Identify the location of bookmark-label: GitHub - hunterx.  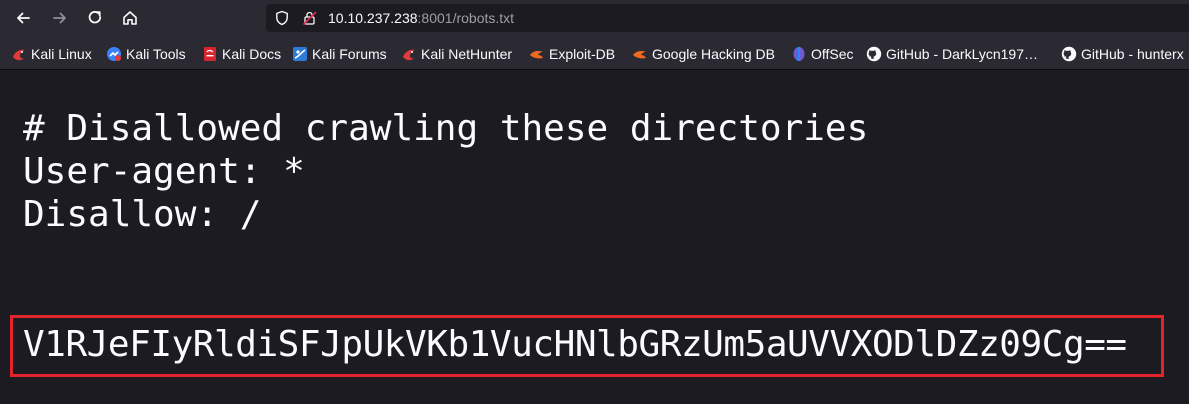
(1132, 54).